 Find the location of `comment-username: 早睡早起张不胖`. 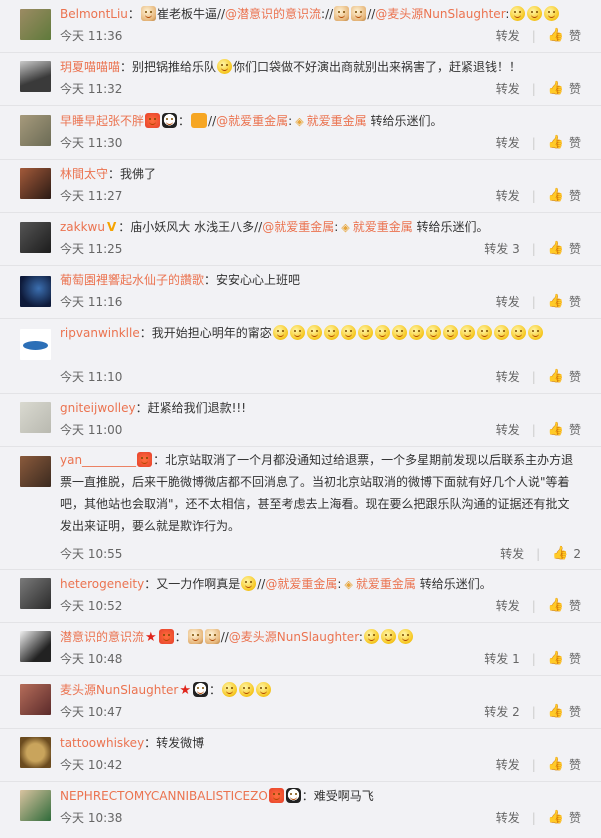

comment-username: 早睡早起张不胖 is located at coordinates (102, 121).